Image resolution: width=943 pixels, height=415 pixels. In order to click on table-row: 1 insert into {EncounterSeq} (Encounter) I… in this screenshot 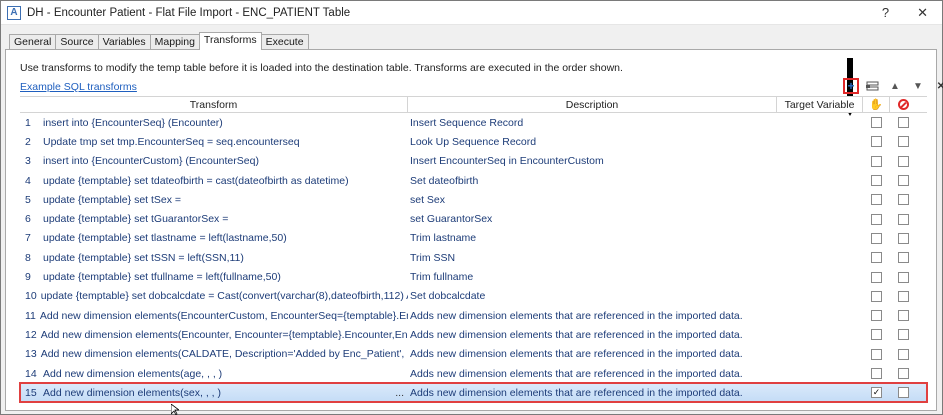, I will do `click(473, 122)`.